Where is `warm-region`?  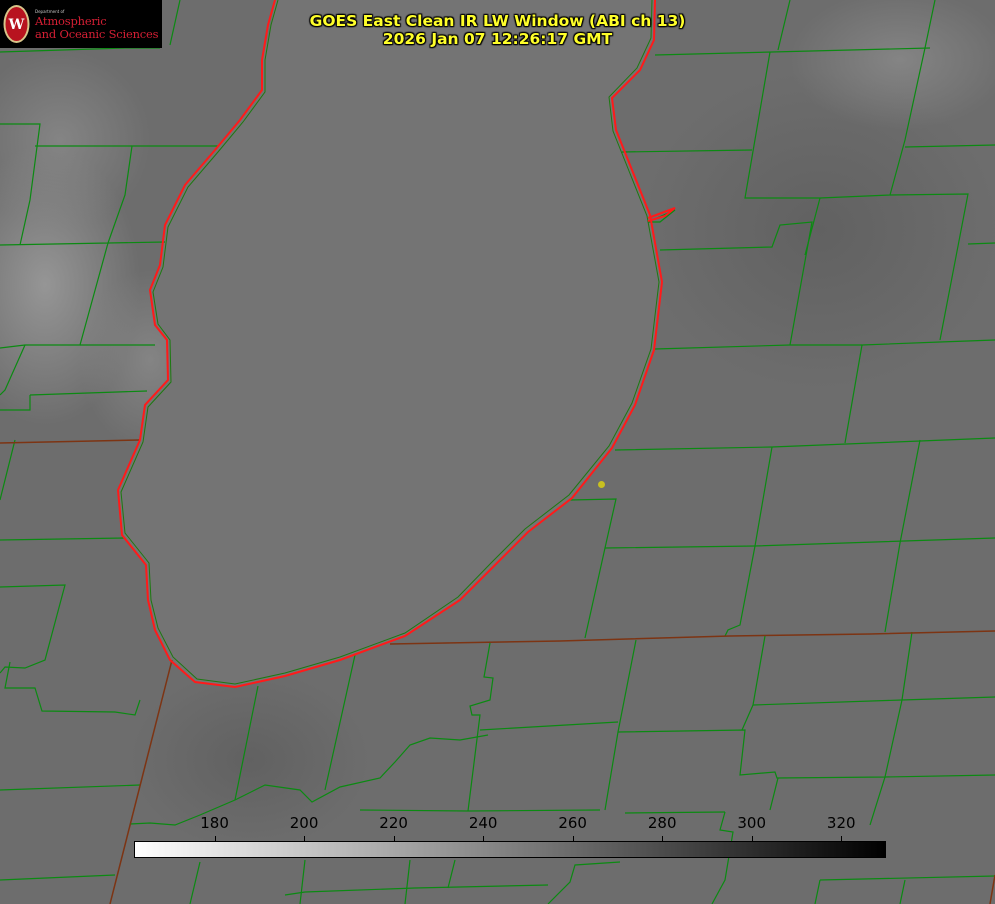 warm-region is located at coordinates (250, 760).